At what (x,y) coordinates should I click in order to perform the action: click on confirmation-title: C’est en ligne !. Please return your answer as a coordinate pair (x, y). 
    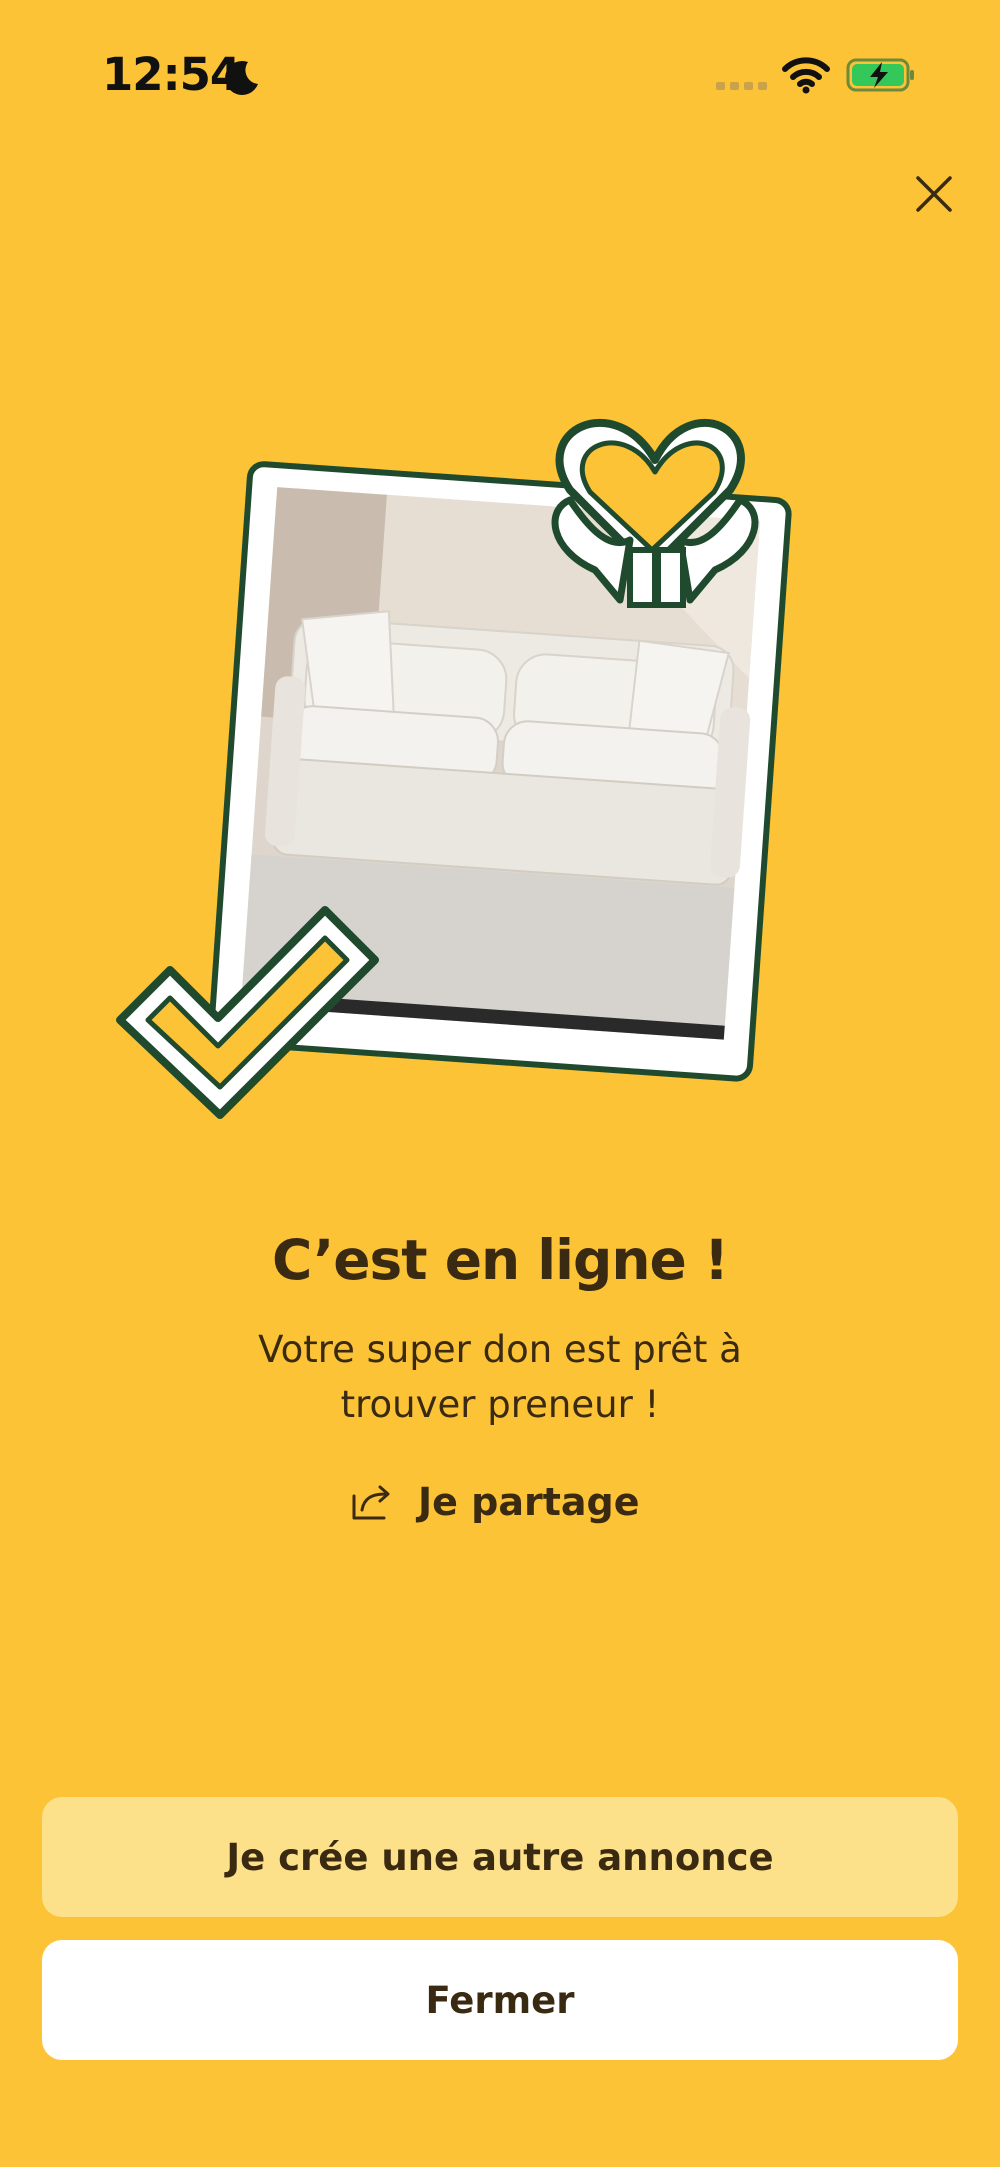
    Looking at the image, I should click on (500, 1260).